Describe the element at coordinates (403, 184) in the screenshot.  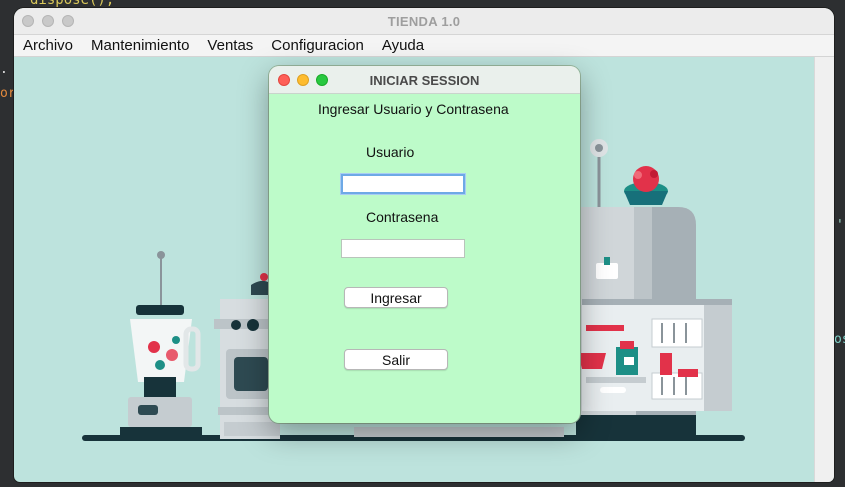
I see `user-input` at that location.